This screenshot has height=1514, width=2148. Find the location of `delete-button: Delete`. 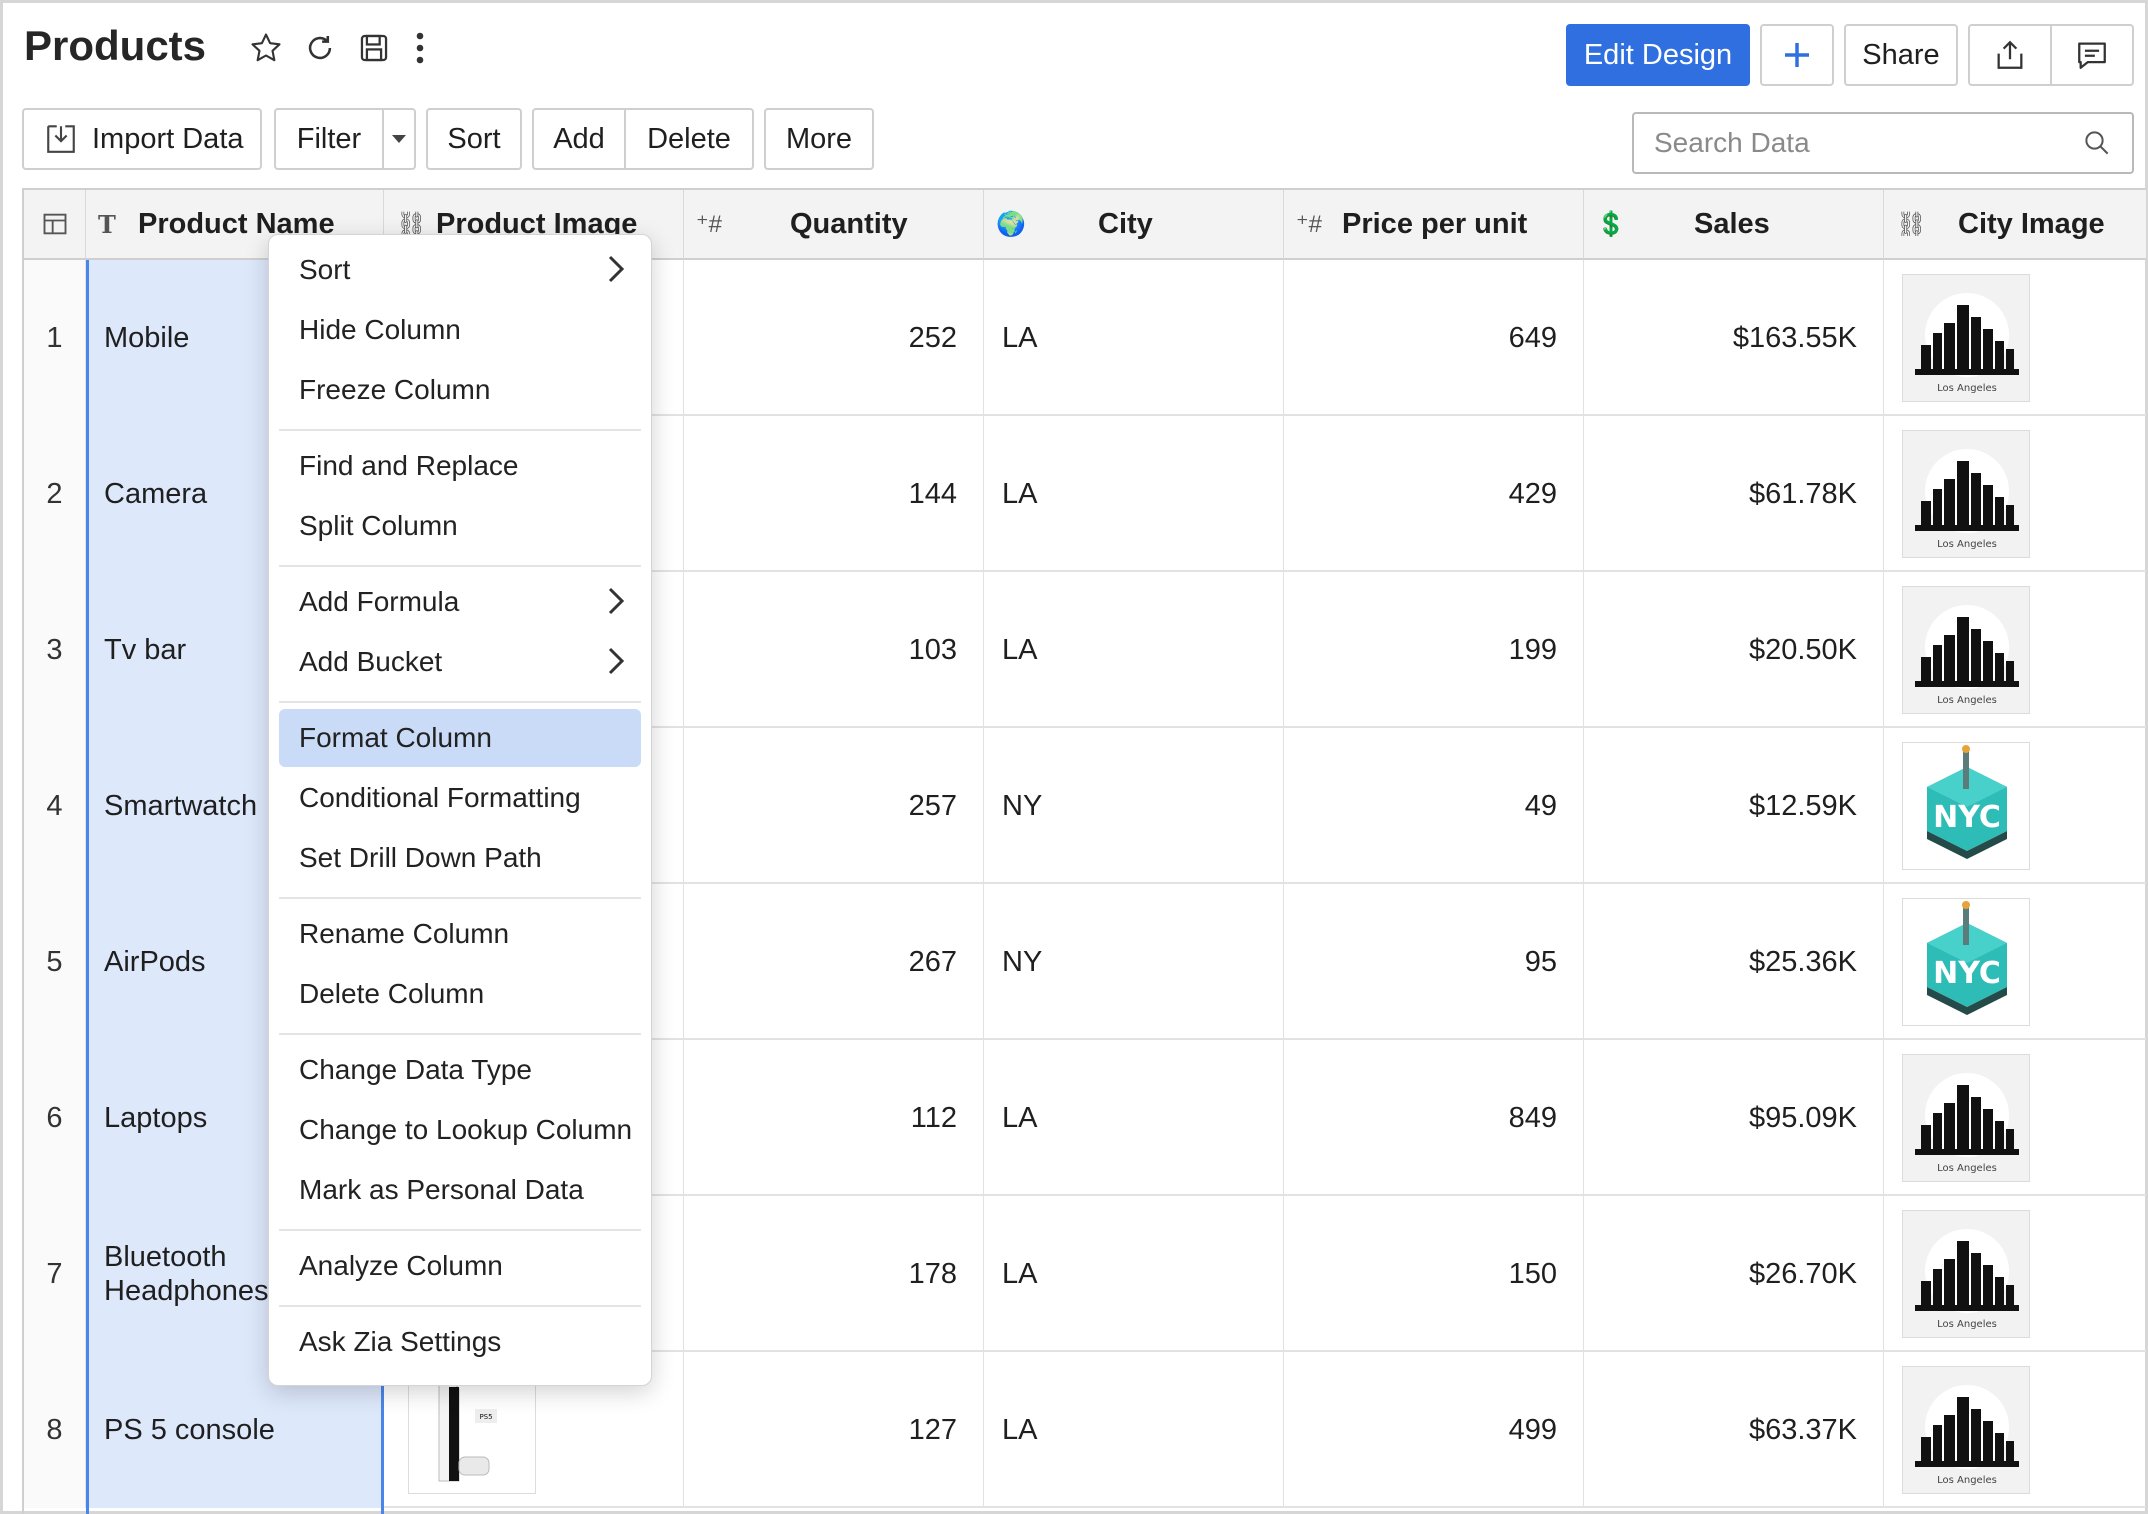

delete-button: Delete is located at coordinates (689, 139).